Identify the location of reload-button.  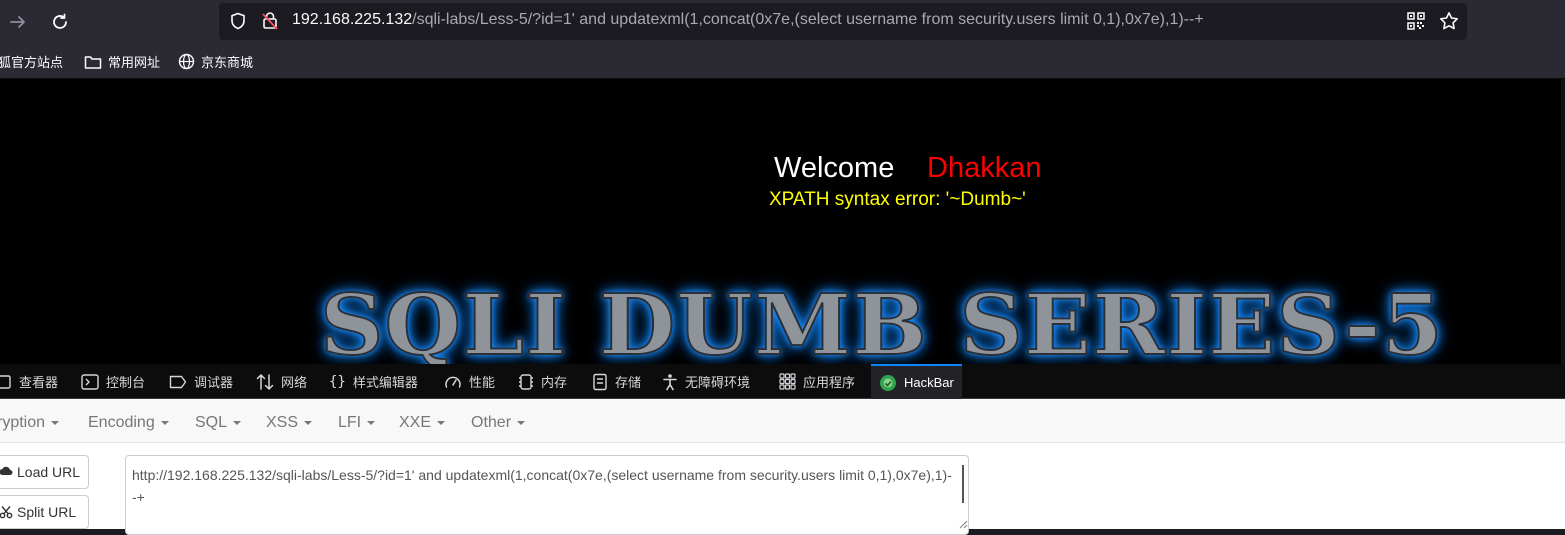
(60, 22).